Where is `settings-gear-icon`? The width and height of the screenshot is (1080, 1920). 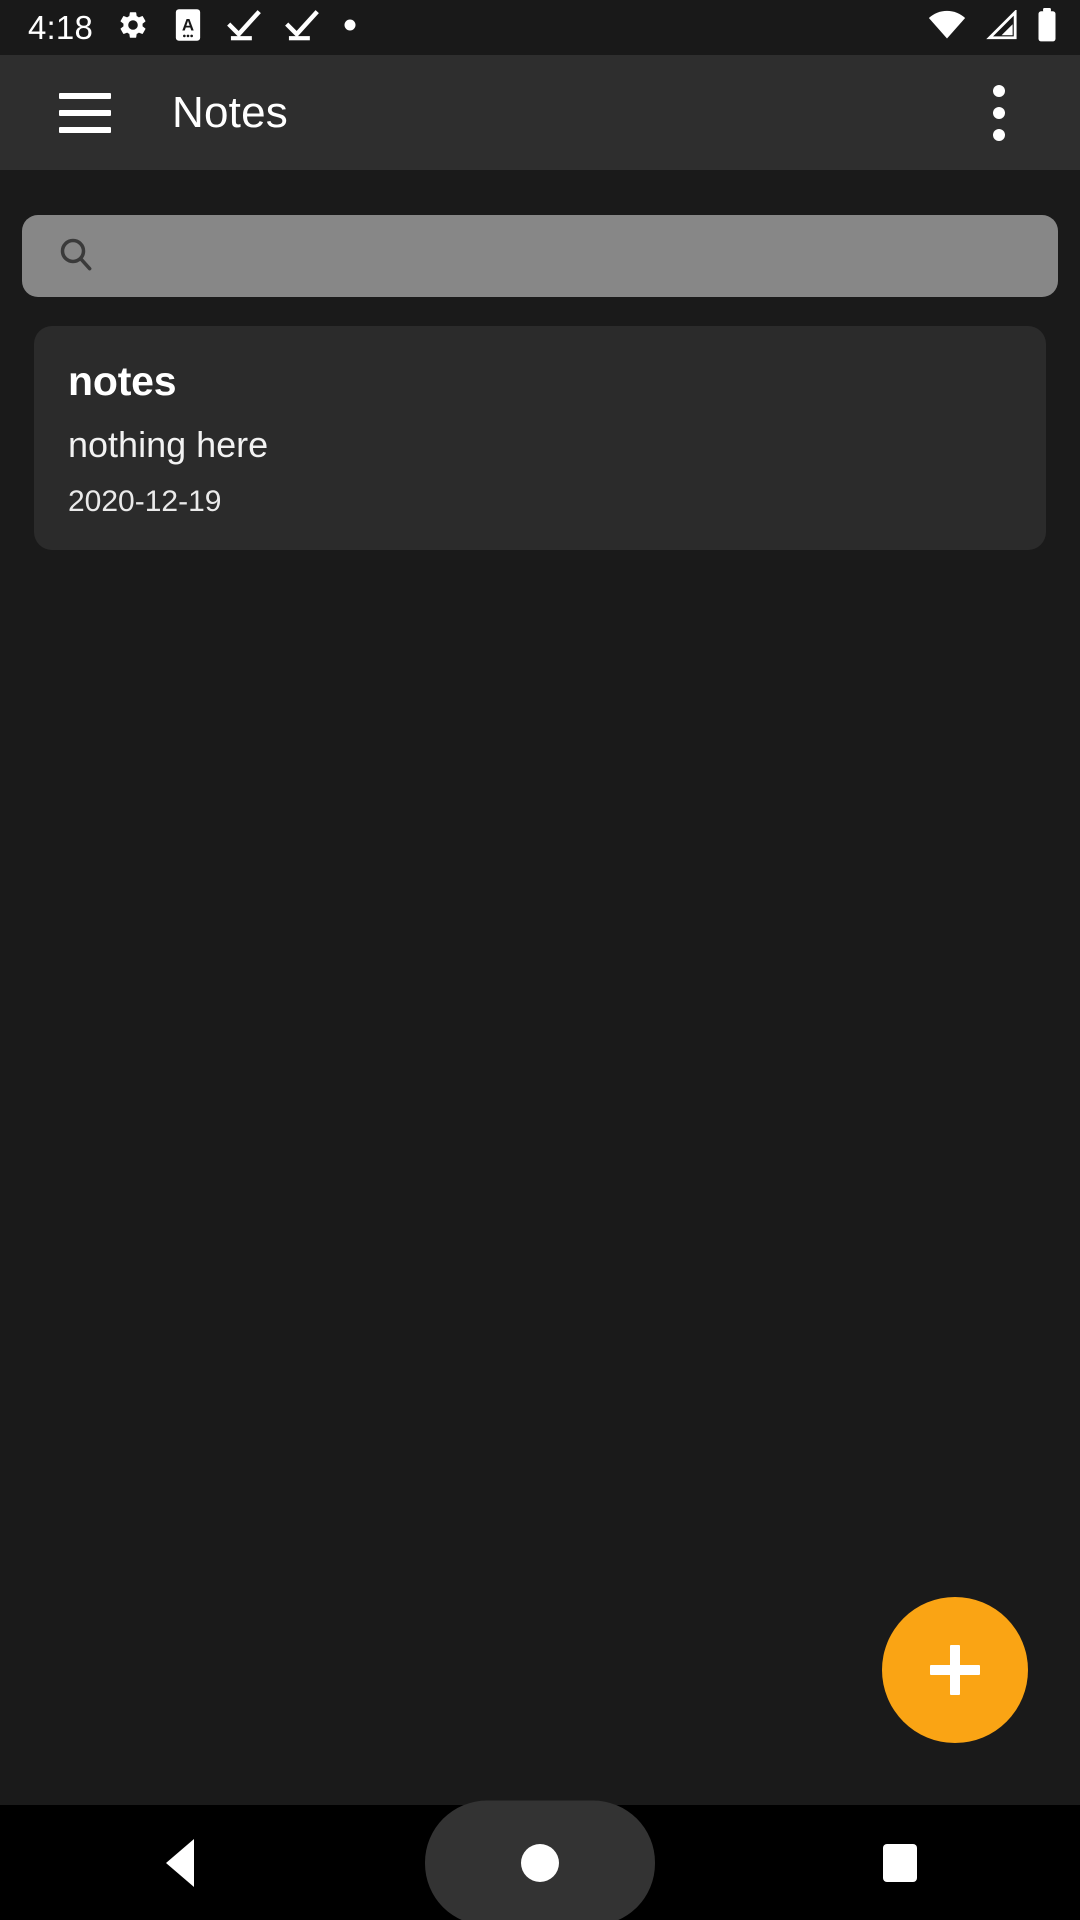
settings-gear-icon is located at coordinates (133, 27).